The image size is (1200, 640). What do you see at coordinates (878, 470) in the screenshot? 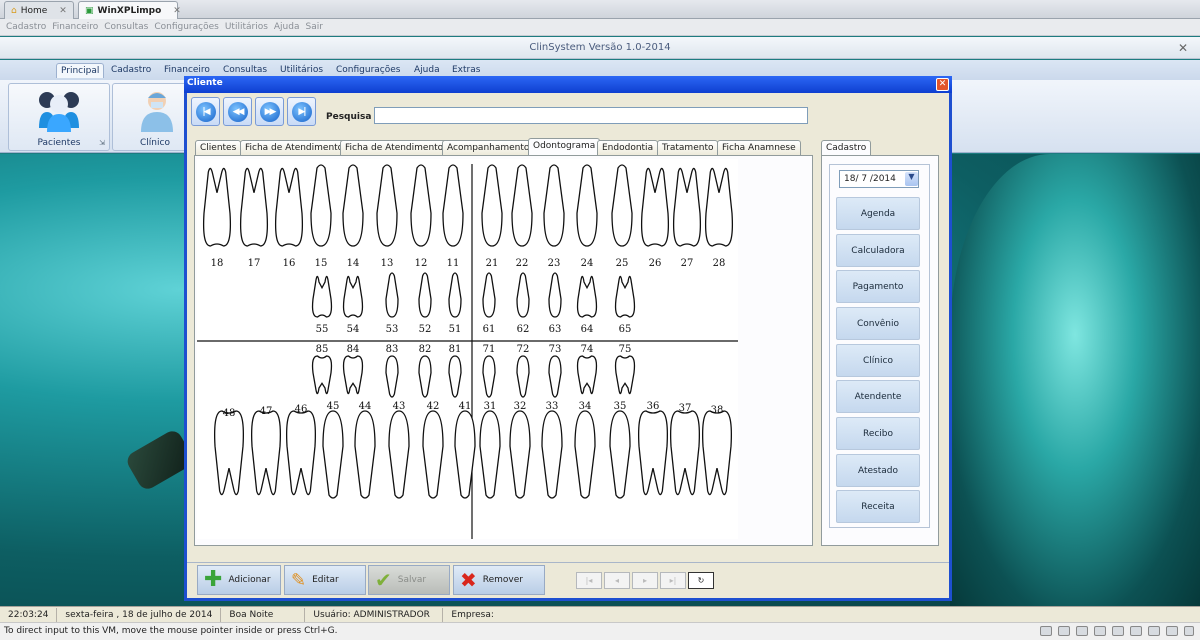
I see `atestado-button: Atestado` at bounding box center [878, 470].